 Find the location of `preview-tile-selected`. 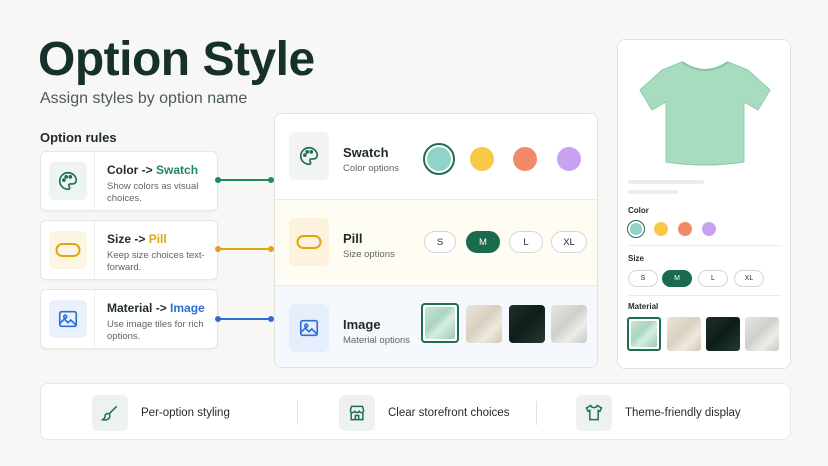

preview-tile-selected is located at coordinates (644, 334).